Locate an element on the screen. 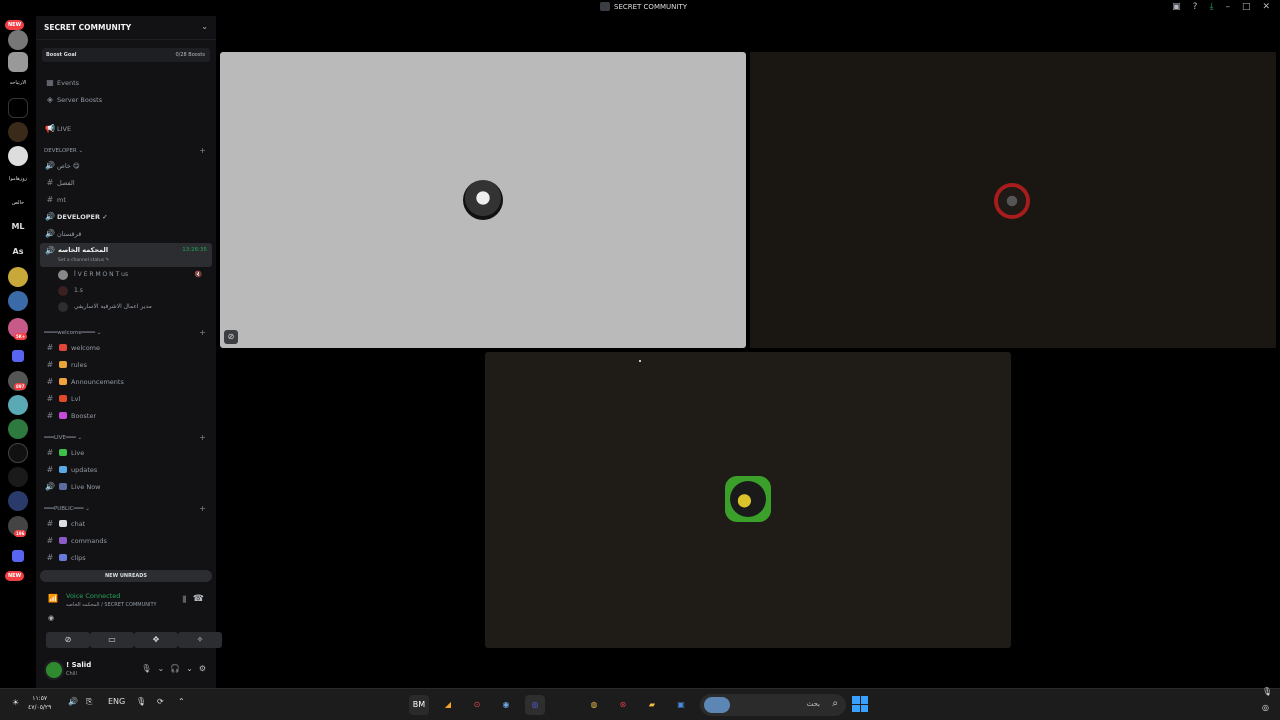 The width and height of the screenshot is (1280, 720). channel-item: # Live is located at coordinates (126, 452).